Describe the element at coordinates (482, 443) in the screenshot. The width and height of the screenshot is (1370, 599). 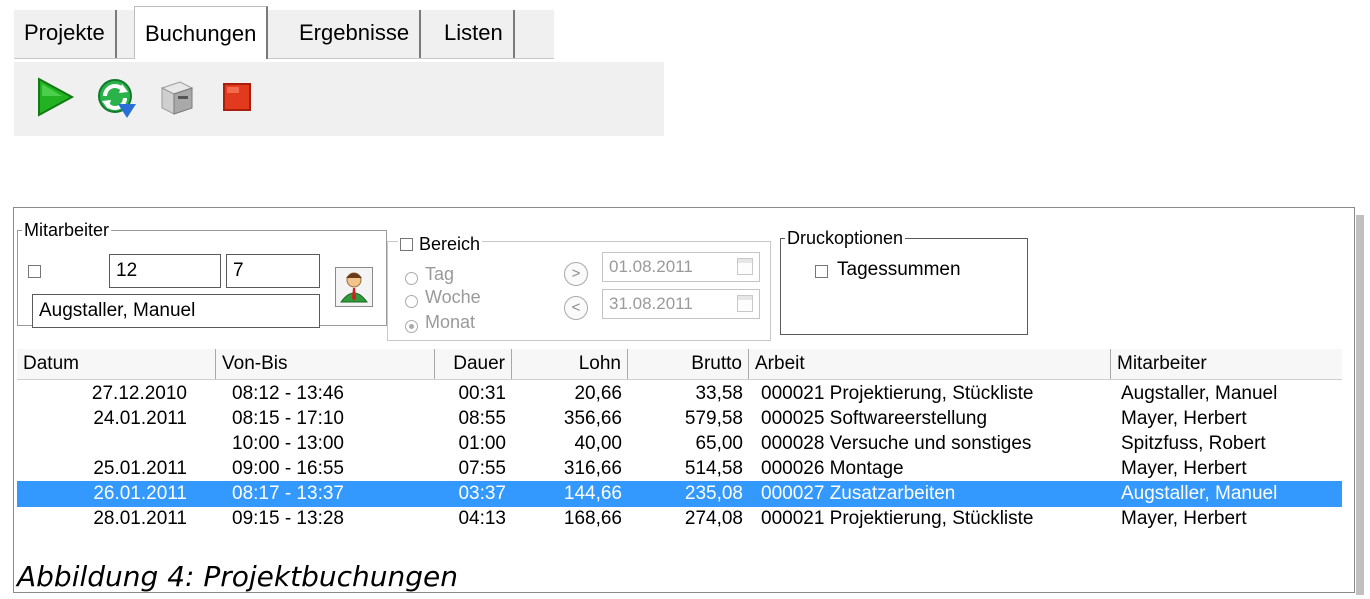
I see `cell-dauer: 01:00` at that location.